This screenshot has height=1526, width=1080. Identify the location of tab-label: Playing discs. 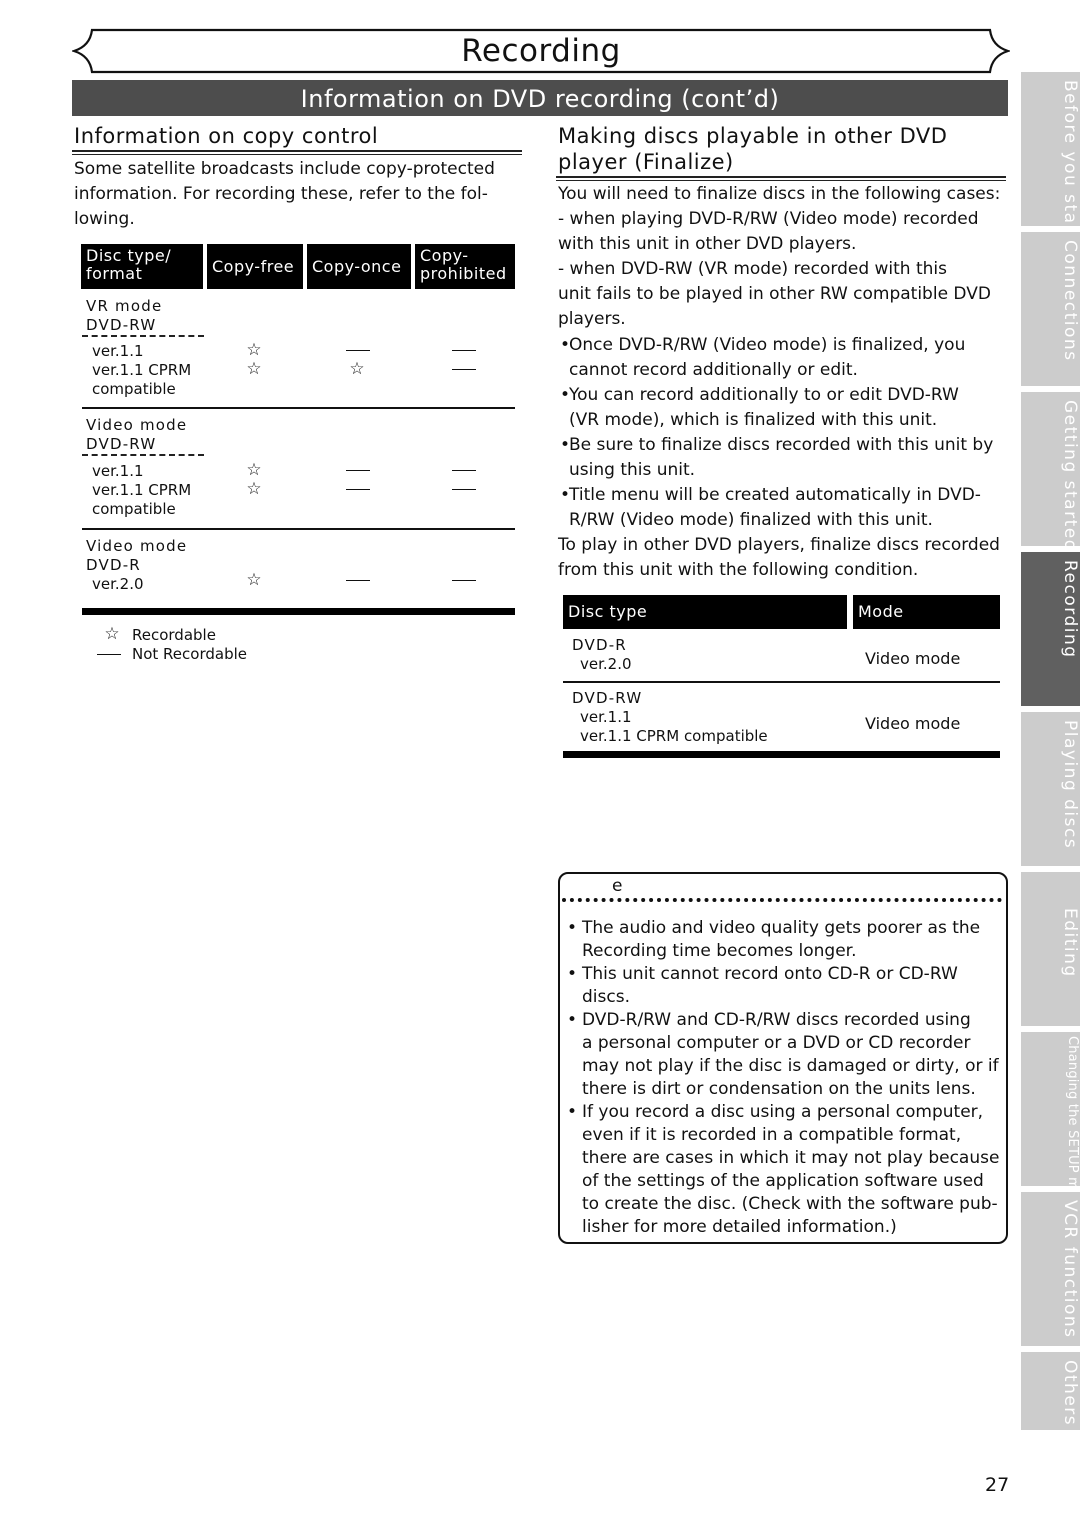
(1070, 785).